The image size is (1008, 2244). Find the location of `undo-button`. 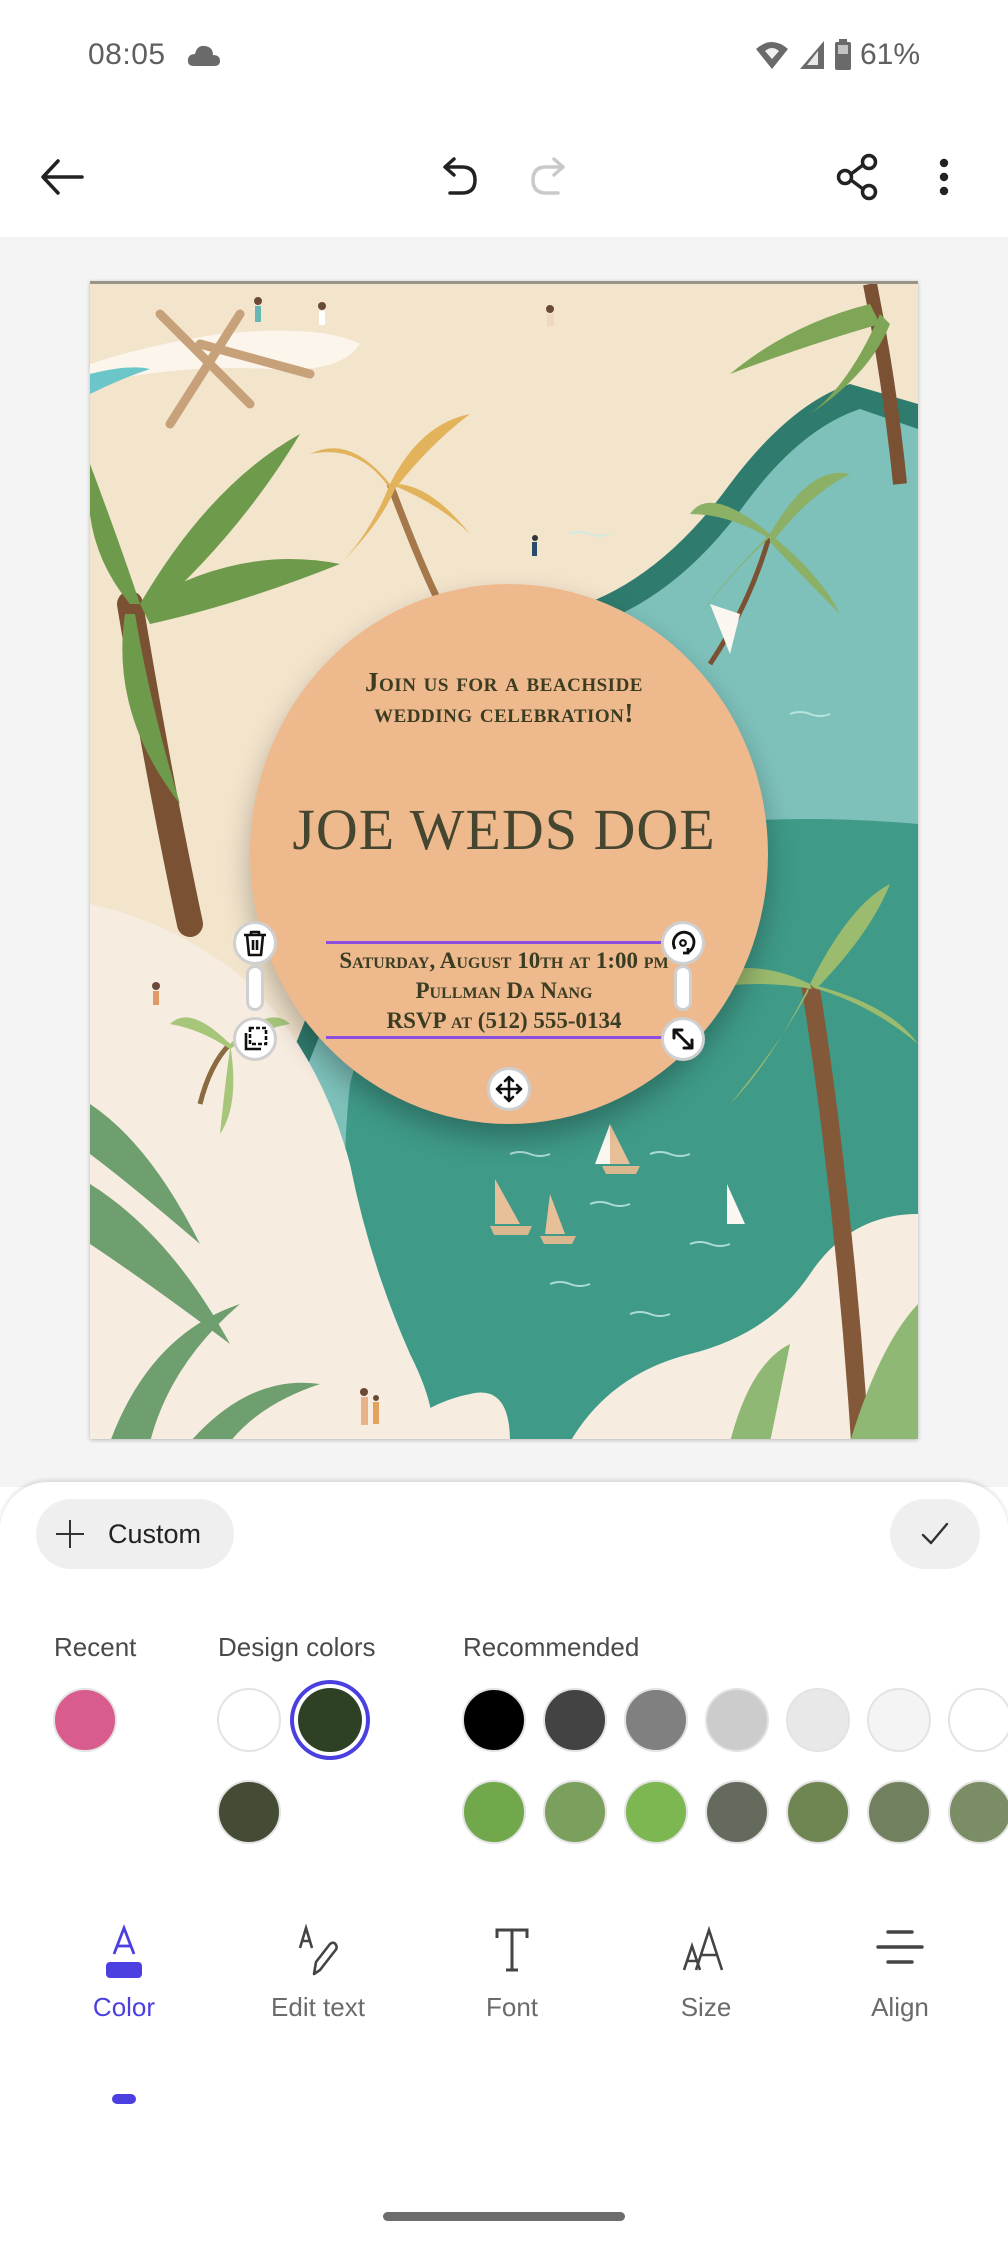

undo-button is located at coordinates (460, 177).